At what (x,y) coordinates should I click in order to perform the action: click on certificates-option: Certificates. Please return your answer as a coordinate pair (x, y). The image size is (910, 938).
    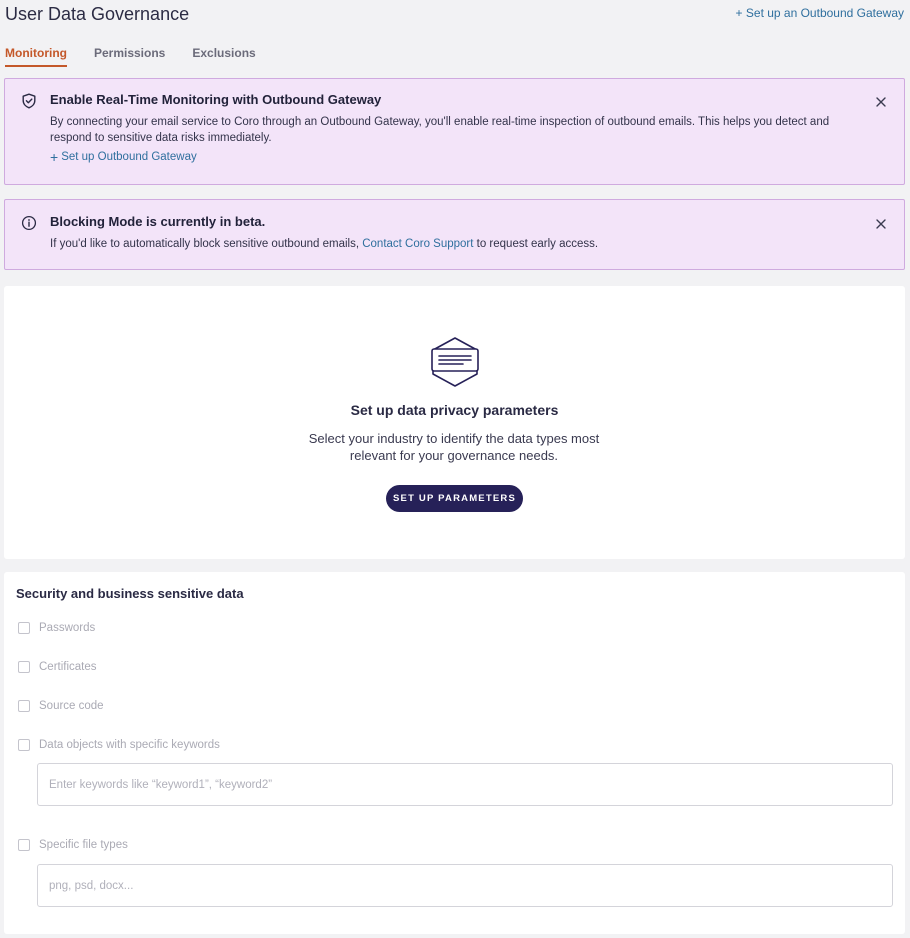
    Looking at the image, I should click on (57, 667).